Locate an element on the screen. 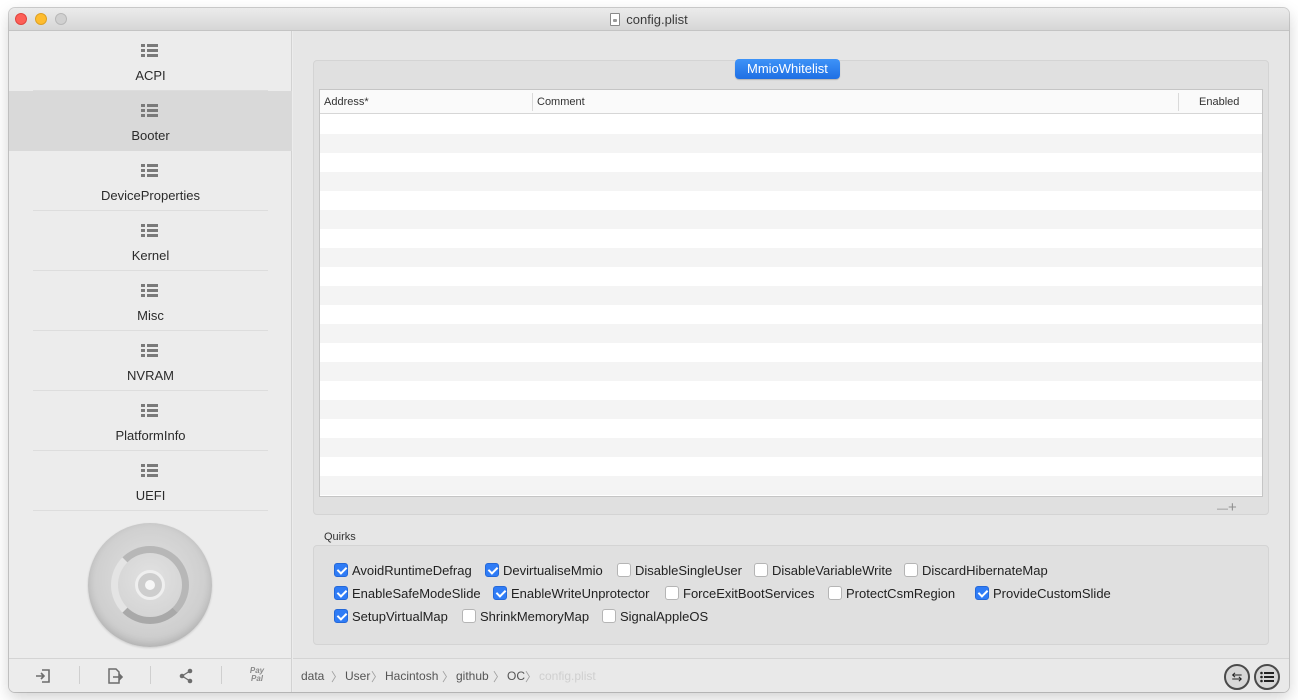 Image resolution: width=1298 pixels, height=700 pixels. table-header: Address* Comment Enabled is located at coordinates (791, 102).